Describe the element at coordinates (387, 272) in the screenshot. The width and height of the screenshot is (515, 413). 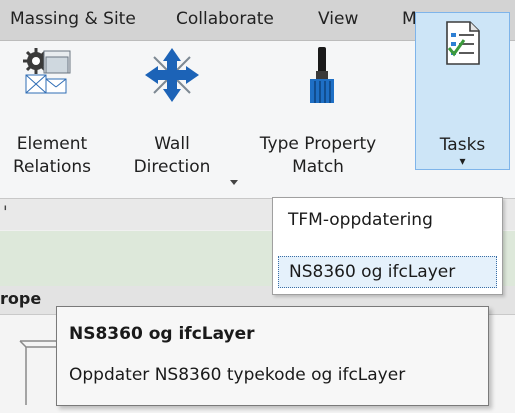
I see `menu-item-ns8360-ifclayer: NS8360 og ifcLayer` at that location.